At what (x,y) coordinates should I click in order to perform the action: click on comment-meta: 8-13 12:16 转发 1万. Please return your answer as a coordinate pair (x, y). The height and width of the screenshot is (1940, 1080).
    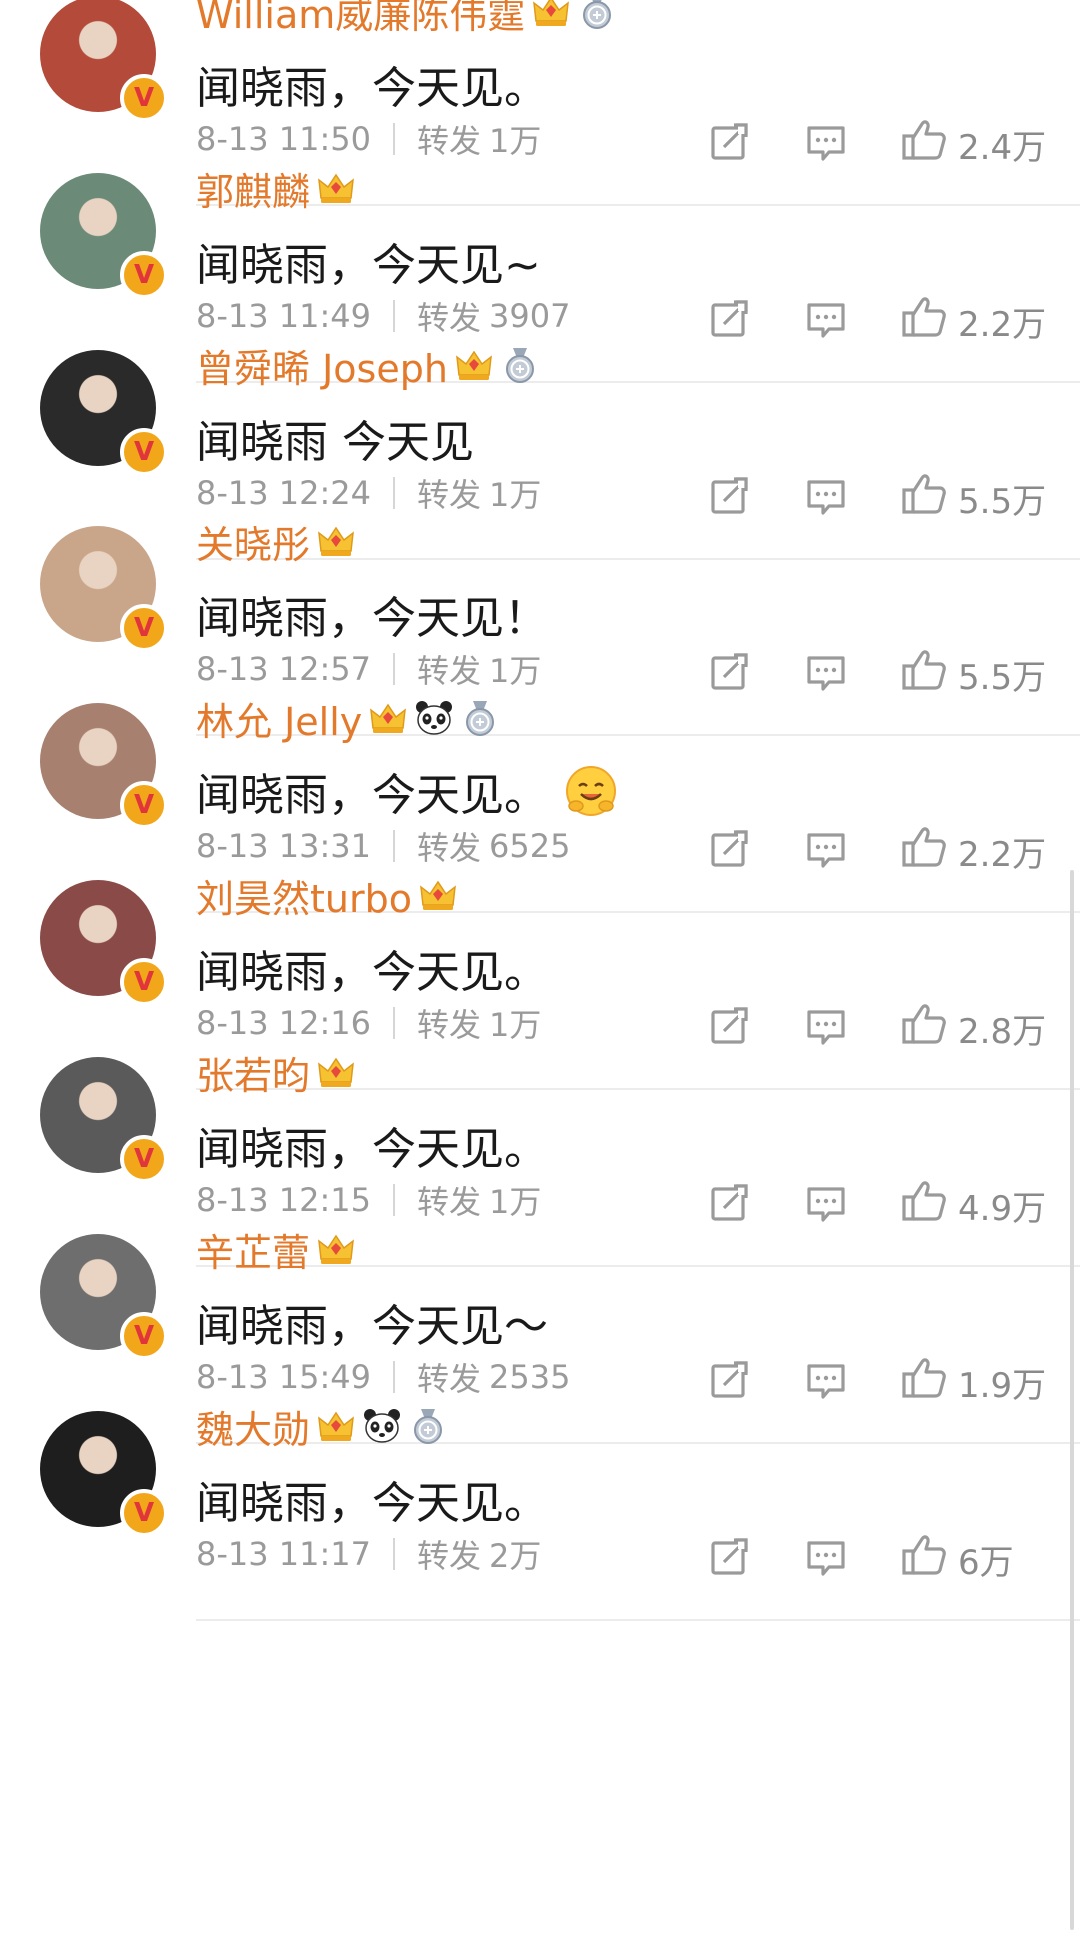
    Looking at the image, I should click on (368, 1023).